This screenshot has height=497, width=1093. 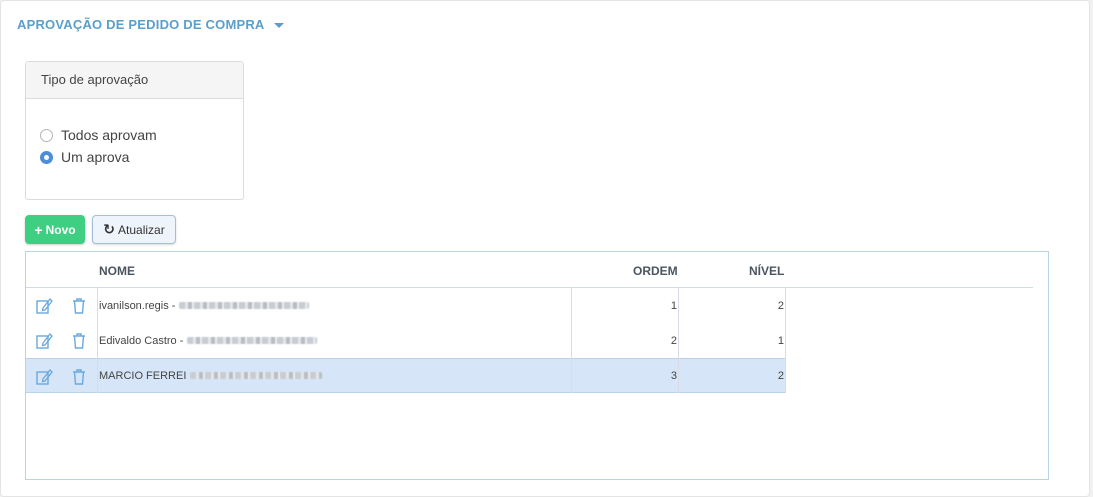 I want to click on cell-nome-text: Edivaldo Castro -, so click(x=141, y=340).